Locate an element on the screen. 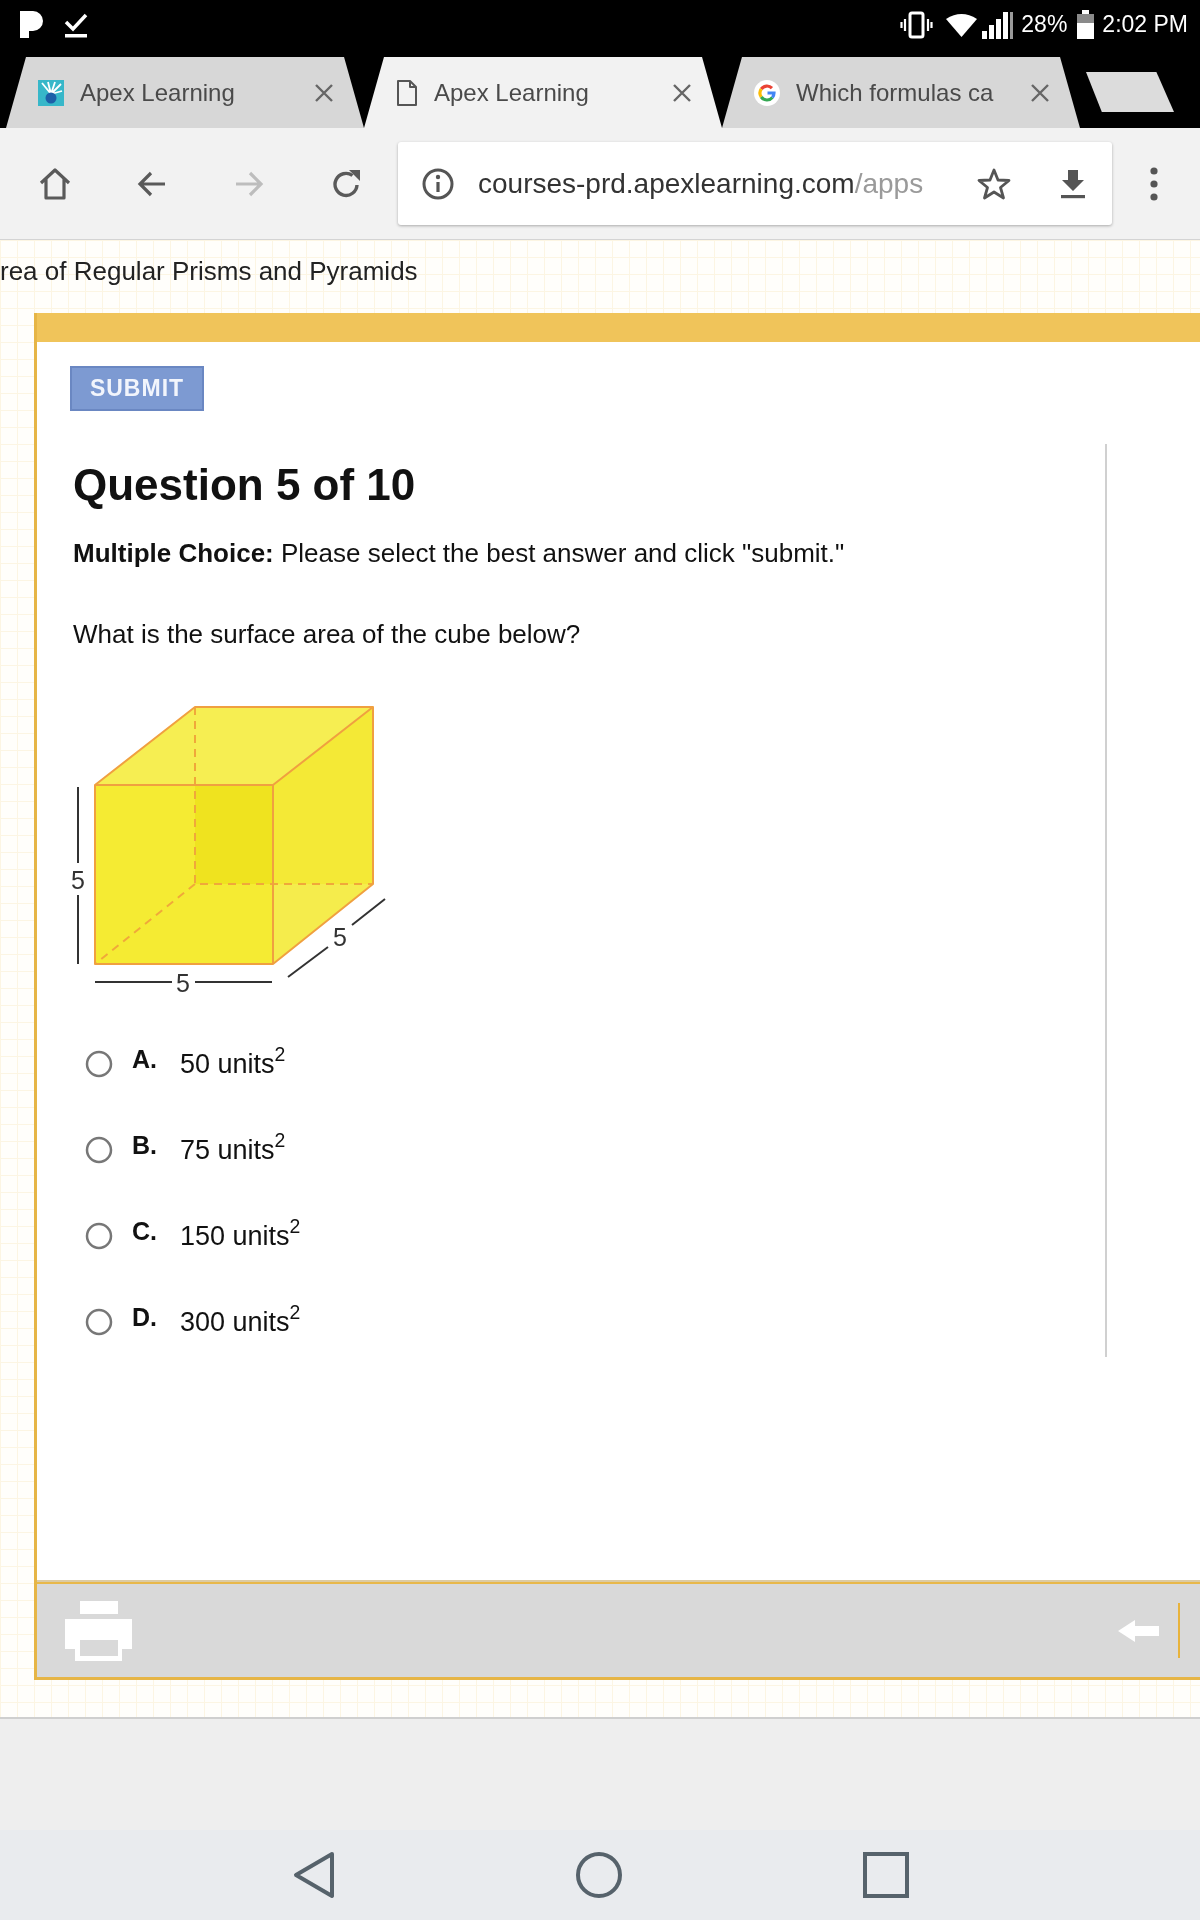 The height and width of the screenshot is (1920, 1200). browser-tab: Which formulas ca is located at coordinates (901, 92).